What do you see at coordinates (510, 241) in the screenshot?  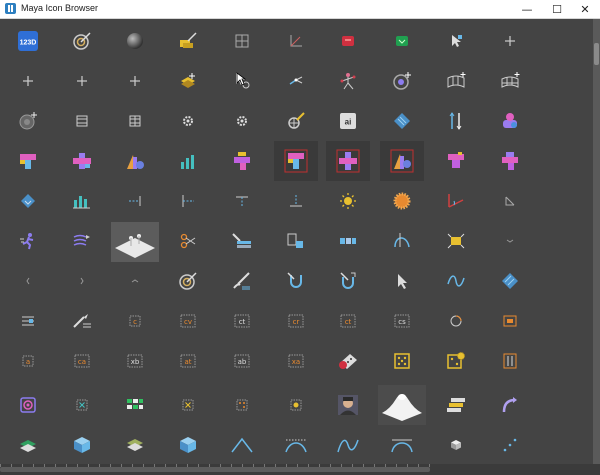 I see `chevron-down-icon` at bounding box center [510, 241].